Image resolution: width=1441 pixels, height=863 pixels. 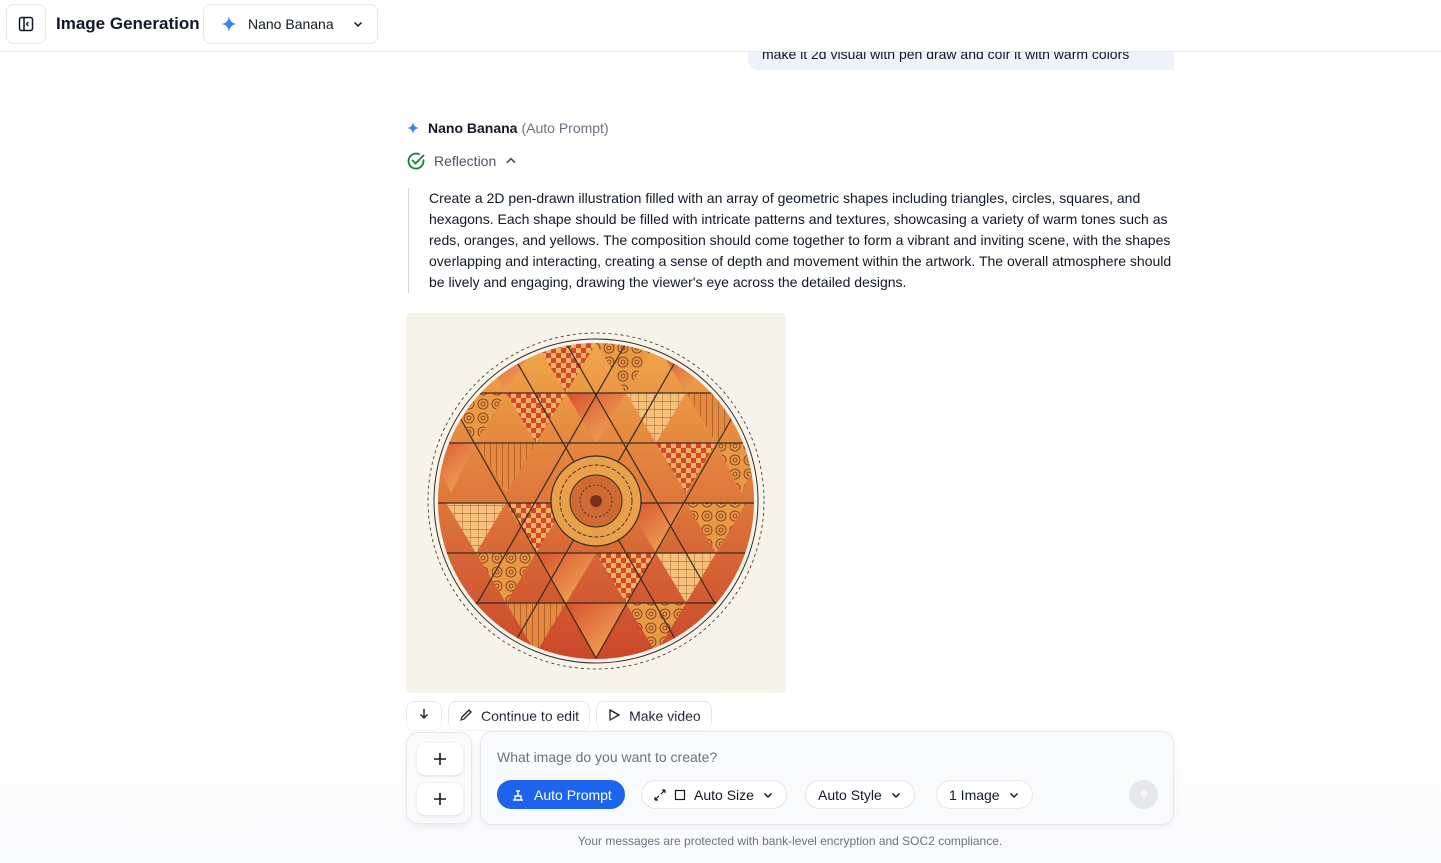 I want to click on add-button, so click(x=440, y=759).